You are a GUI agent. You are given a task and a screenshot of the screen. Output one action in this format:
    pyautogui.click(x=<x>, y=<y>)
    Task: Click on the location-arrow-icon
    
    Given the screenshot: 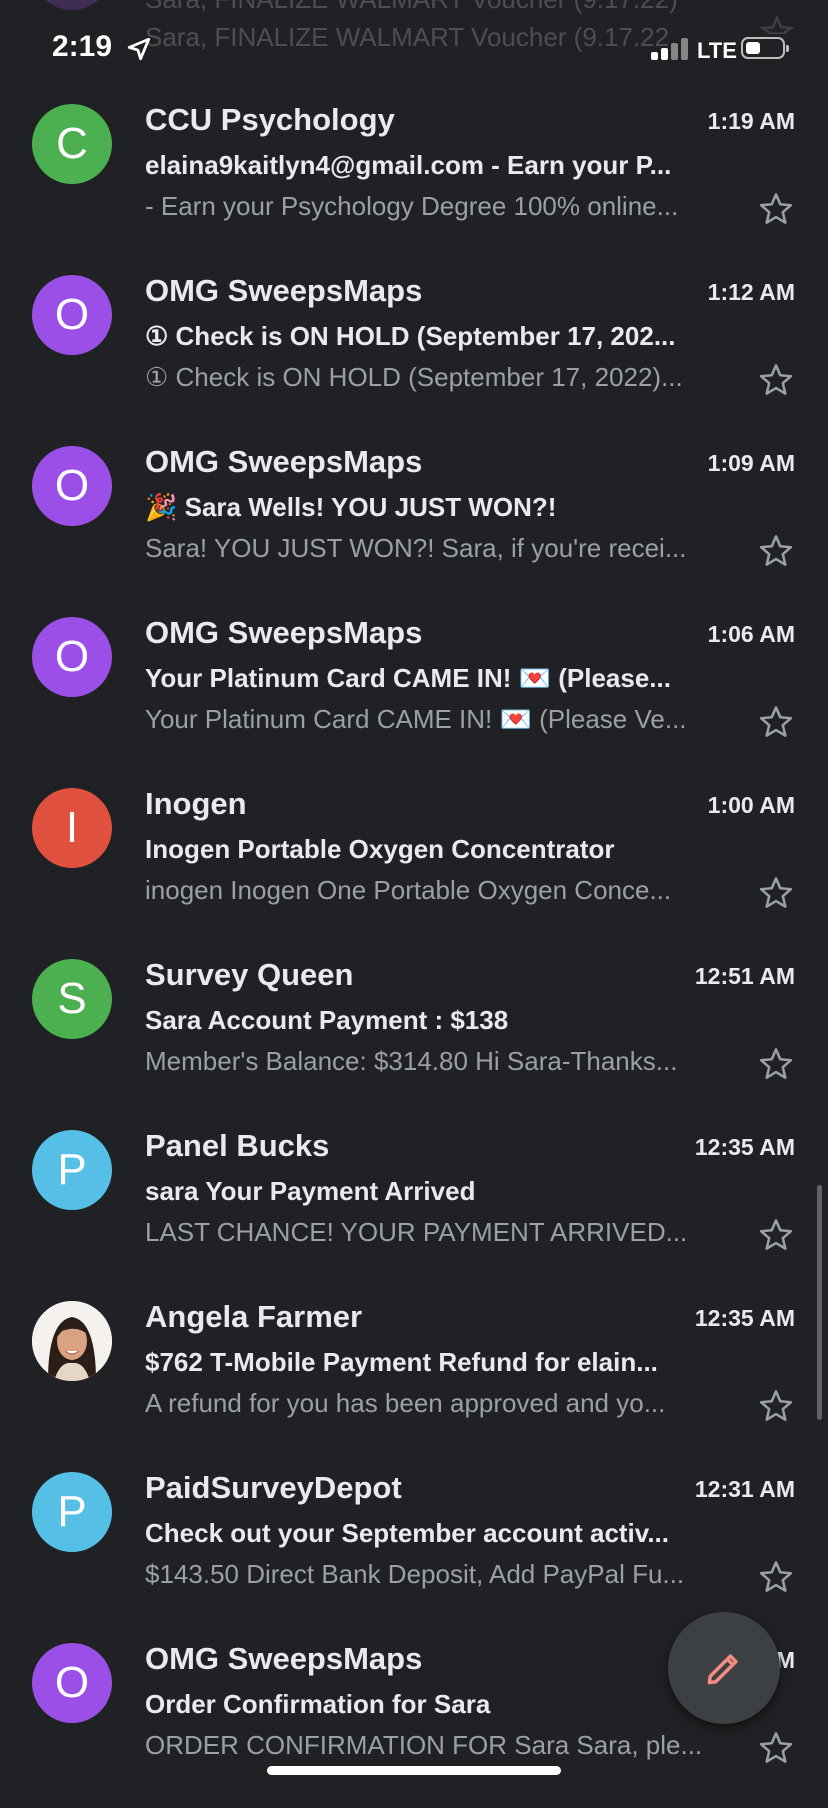 What is the action you would take?
    pyautogui.click(x=139, y=49)
    